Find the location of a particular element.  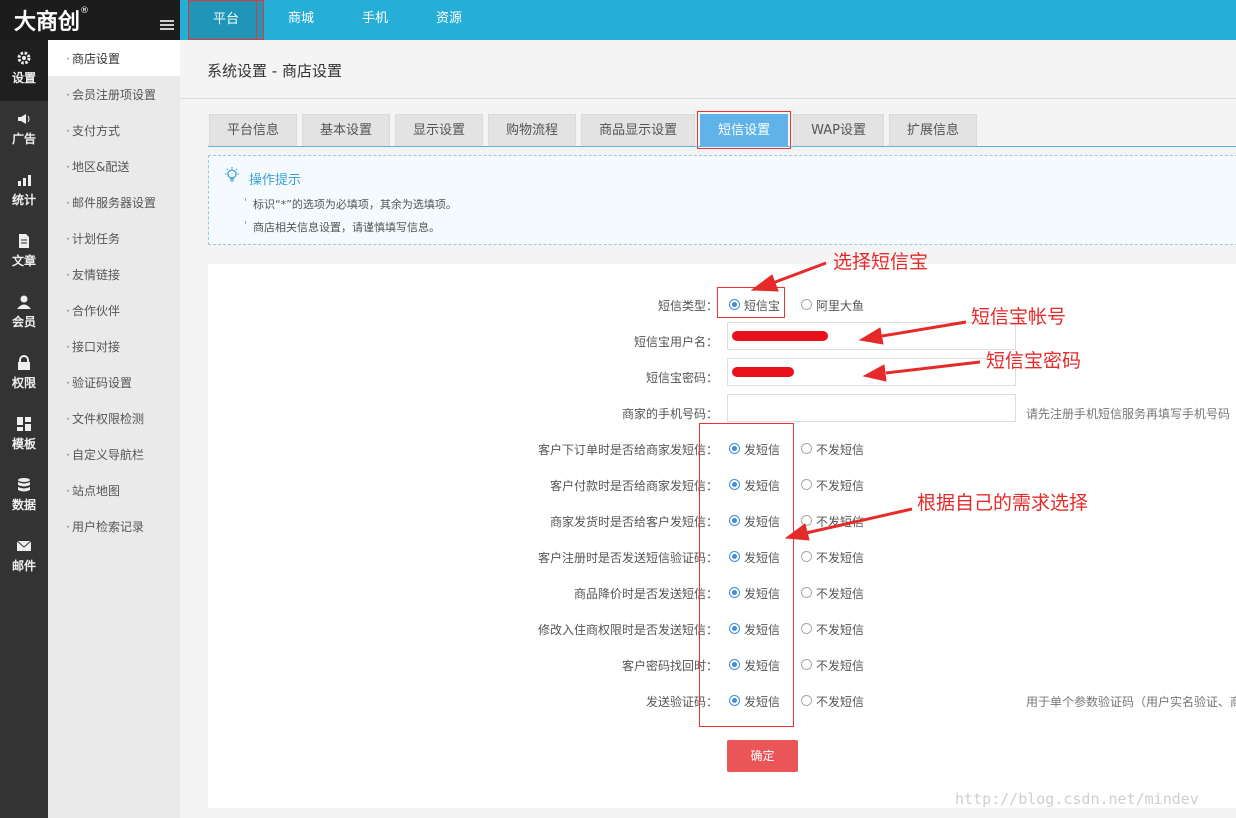

user-icon is located at coordinates (24, 302).